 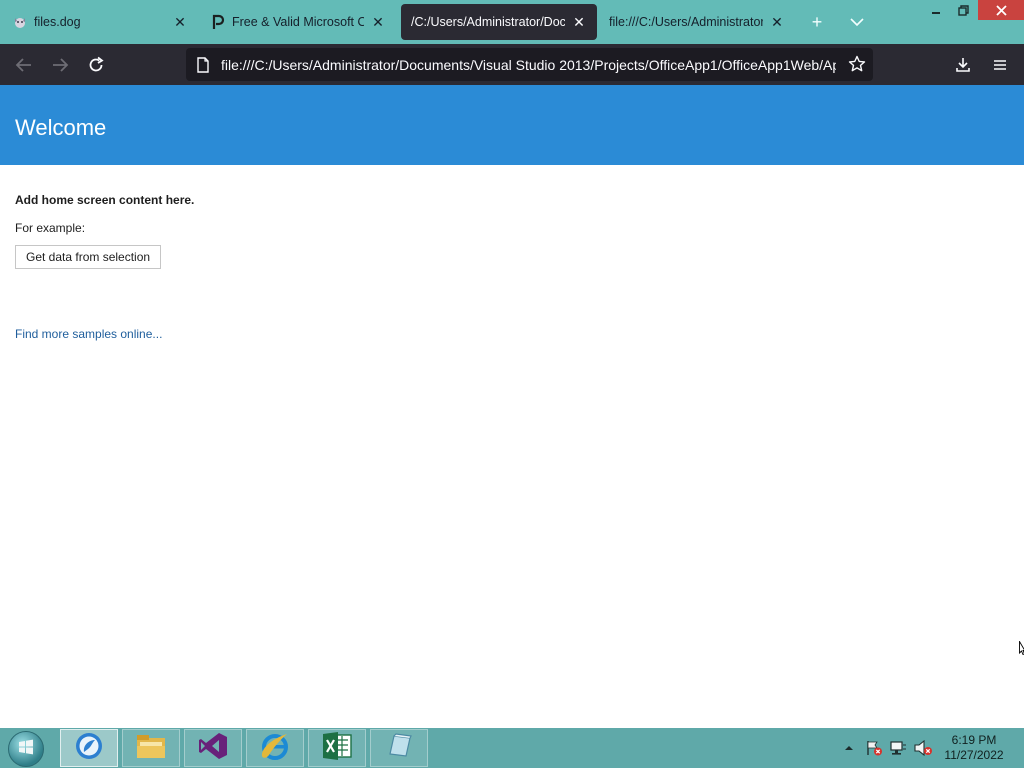 What do you see at coordinates (20, 22) in the screenshot?
I see `puppy-favicon-icon` at bounding box center [20, 22].